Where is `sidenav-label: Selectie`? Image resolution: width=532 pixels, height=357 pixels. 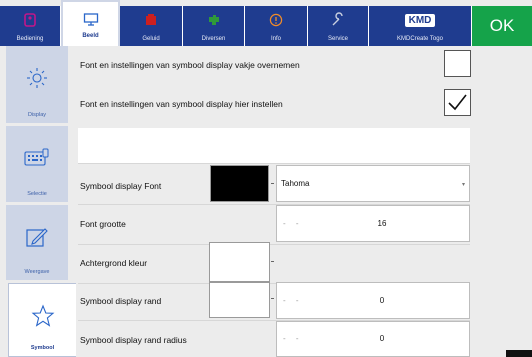
sidenav-label: Selectie is located at coordinates (37, 194).